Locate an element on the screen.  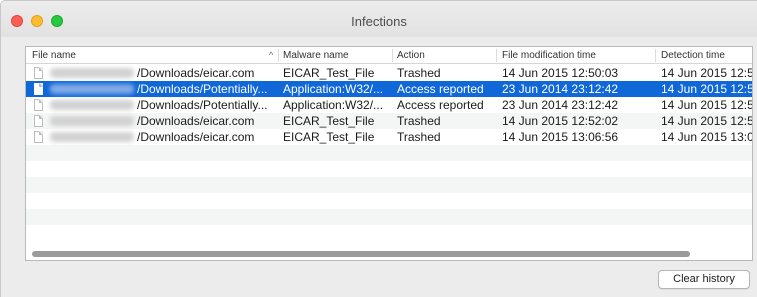
column-header-modification-time: File modification time is located at coordinates (549, 55).